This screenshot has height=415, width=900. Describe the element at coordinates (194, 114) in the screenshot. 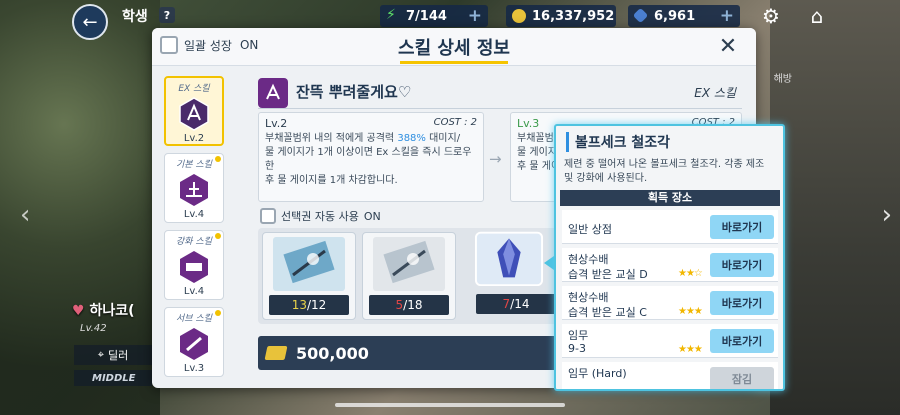

I see `ex-skill-icon` at that location.